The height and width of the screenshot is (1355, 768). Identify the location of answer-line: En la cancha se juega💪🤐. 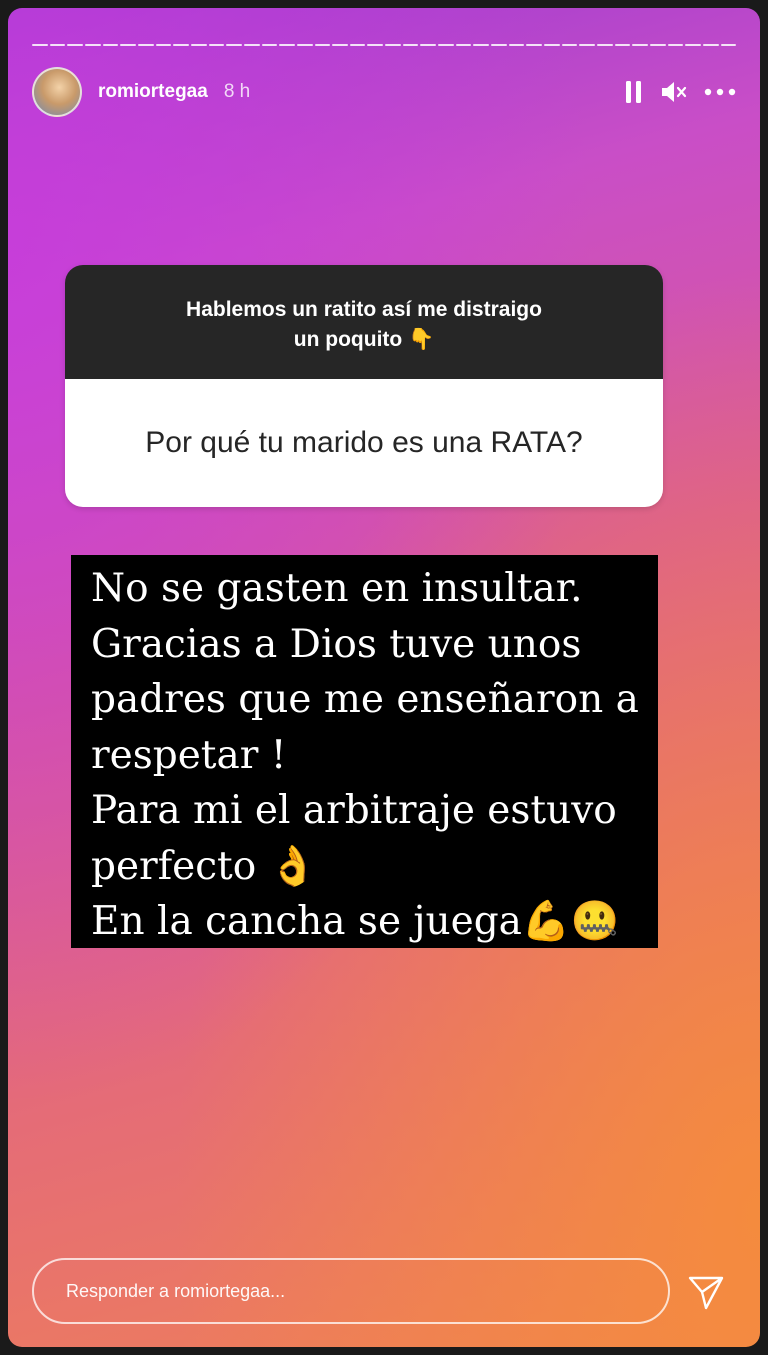
(355, 921).